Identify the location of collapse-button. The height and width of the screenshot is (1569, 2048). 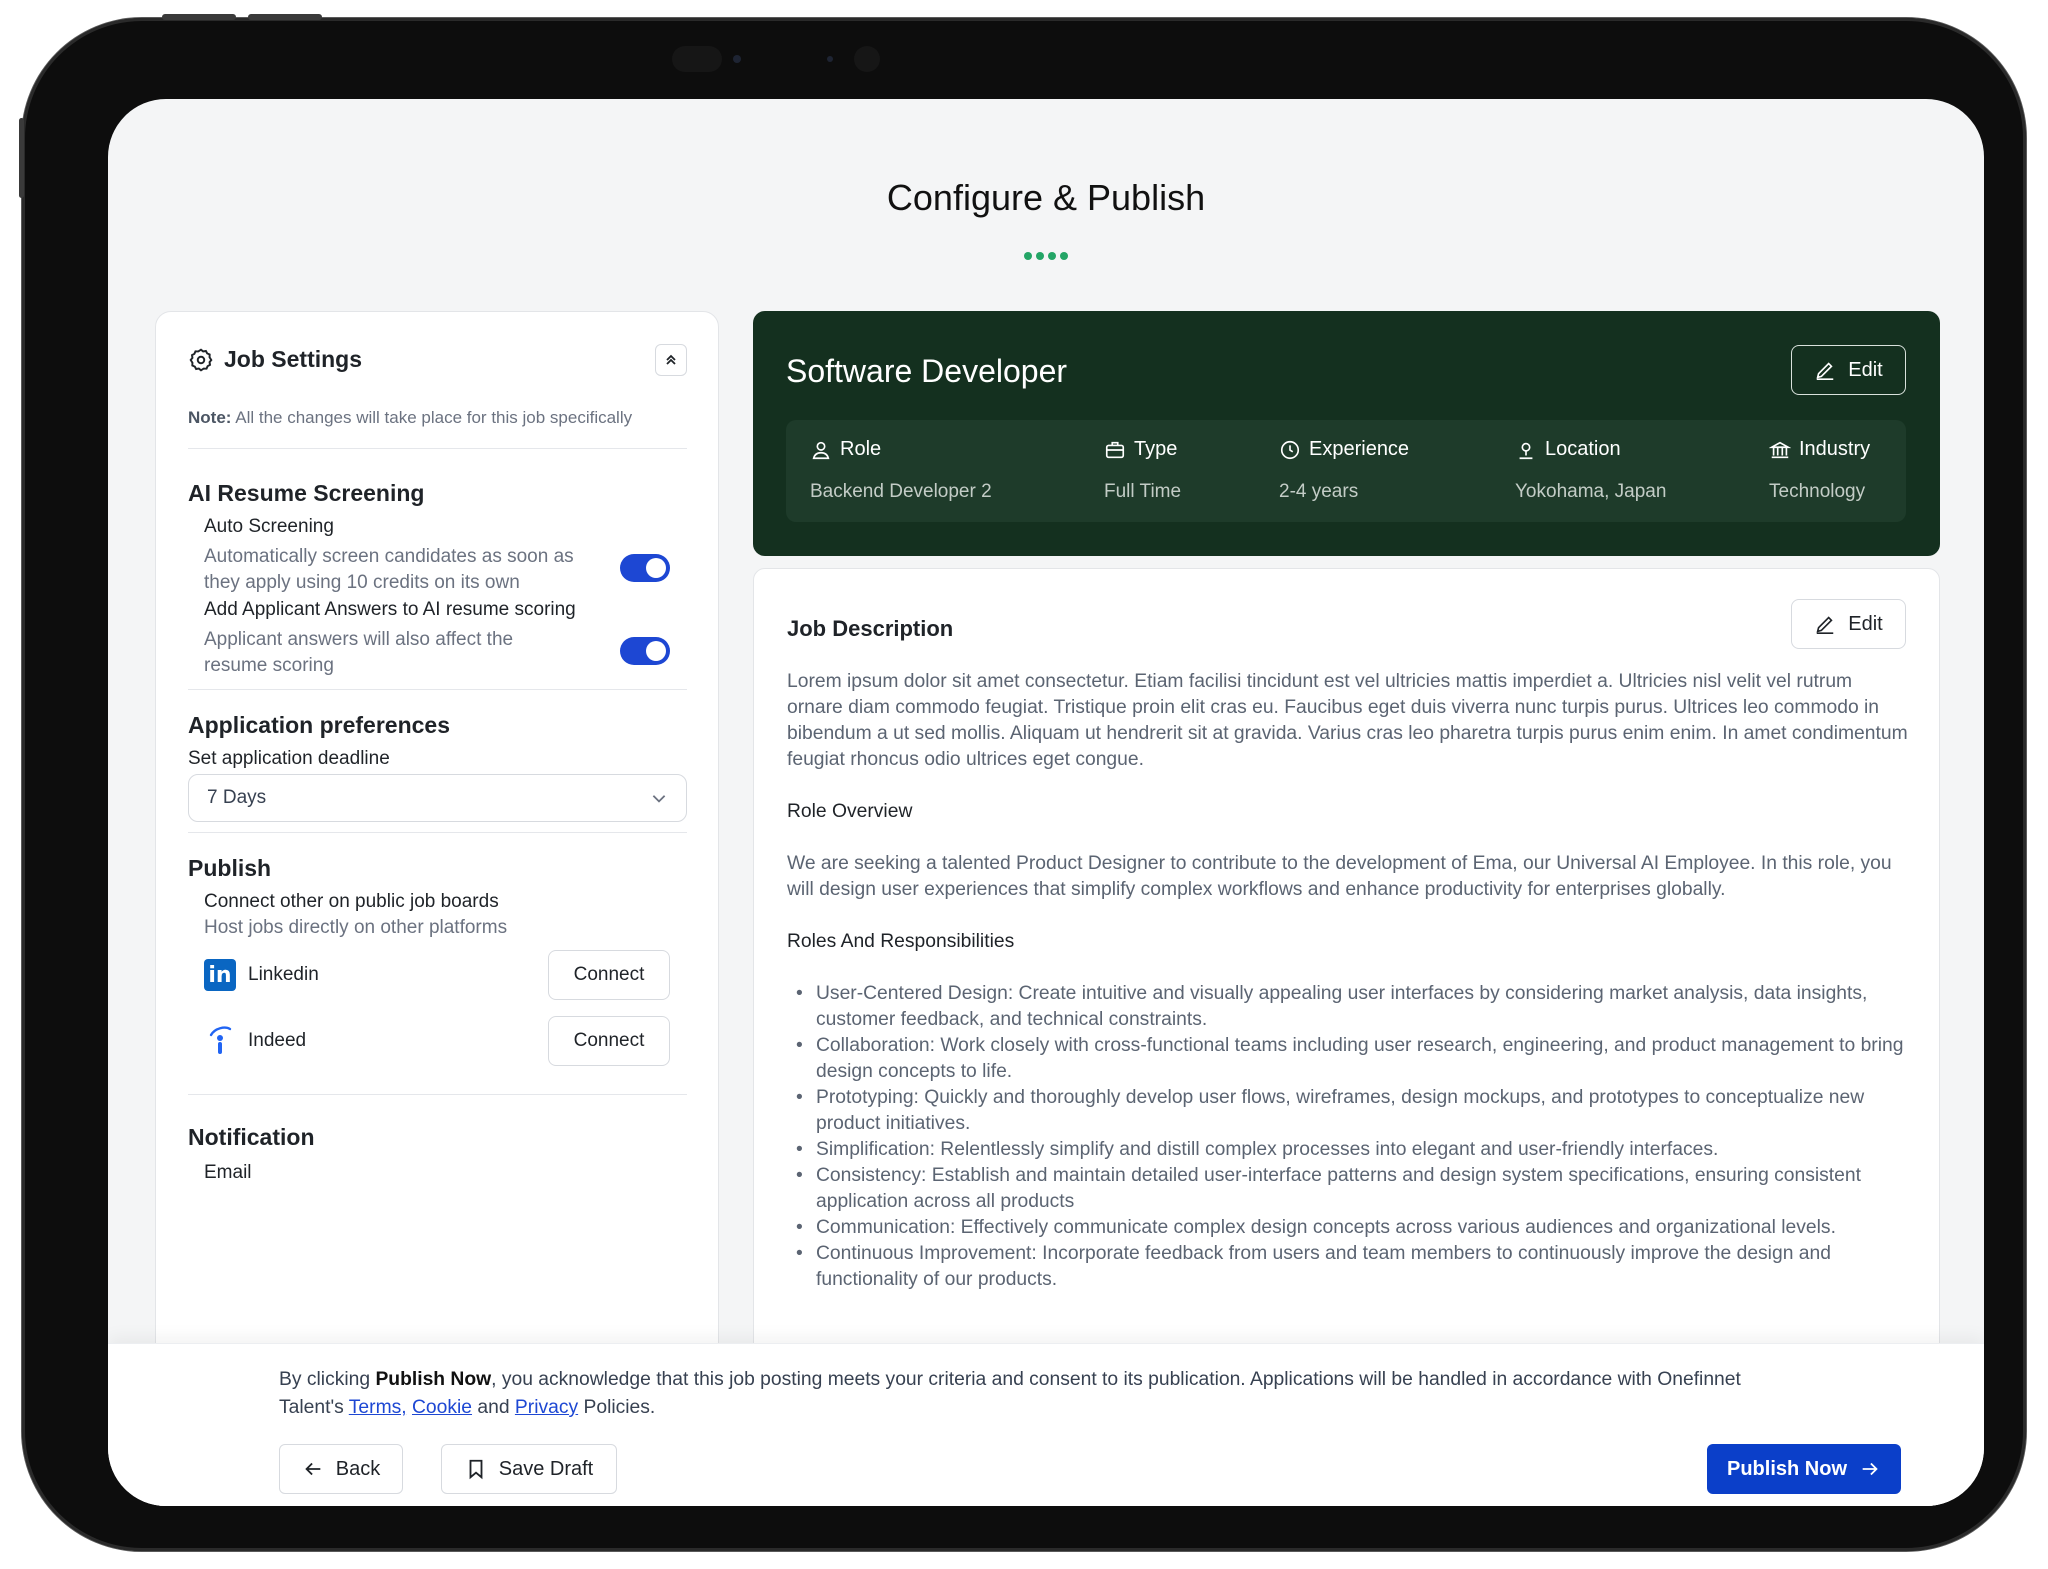
(671, 360).